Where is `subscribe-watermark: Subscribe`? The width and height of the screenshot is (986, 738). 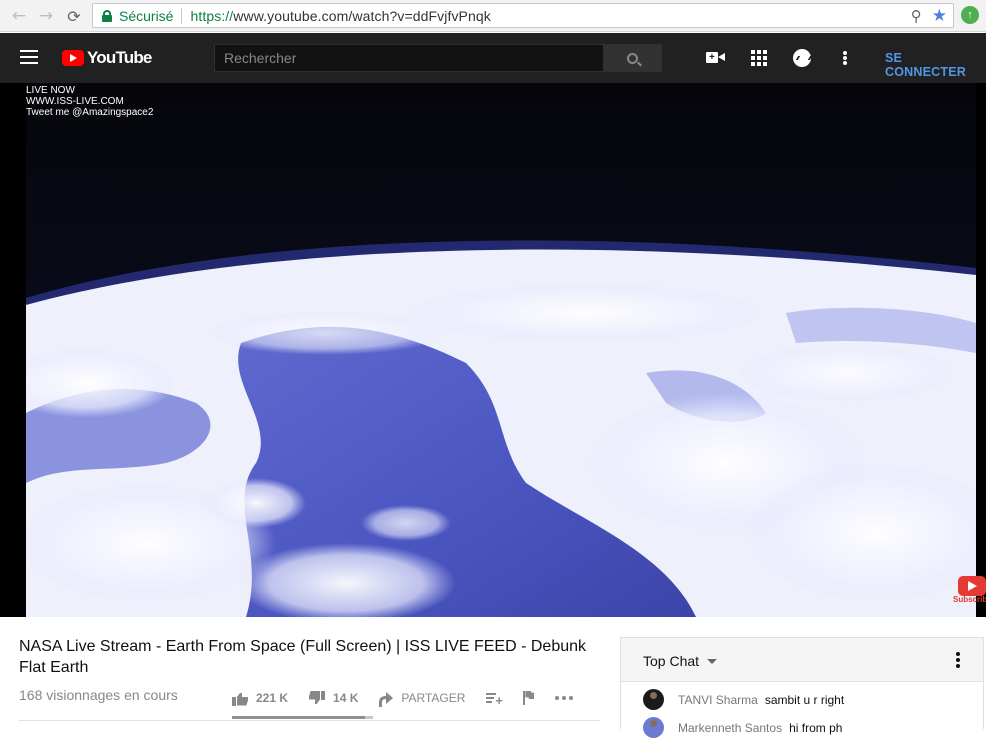 subscribe-watermark: Subscribe is located at coordinates (969, 590).